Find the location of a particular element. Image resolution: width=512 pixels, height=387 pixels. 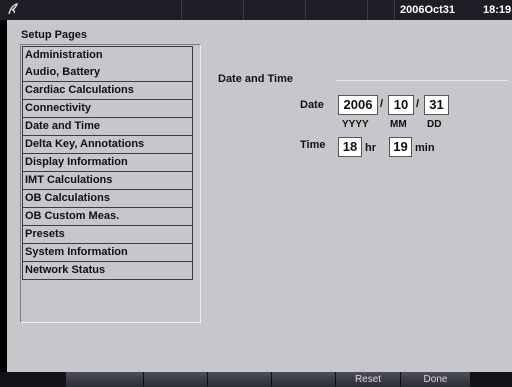

hour-unit: hr is located at coordinates (370, 148).